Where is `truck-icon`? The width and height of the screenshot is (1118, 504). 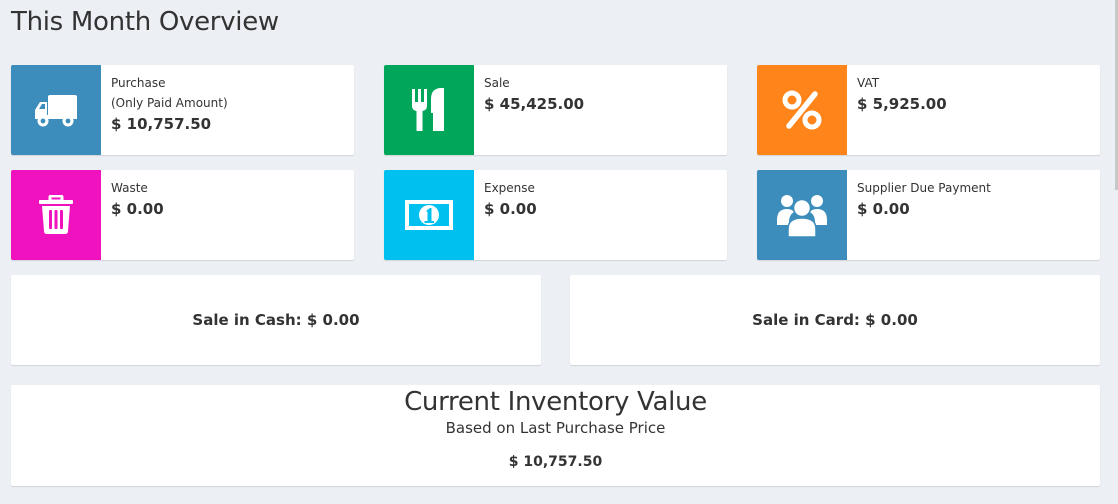
truck-icon is located at coordinates (56, 110).